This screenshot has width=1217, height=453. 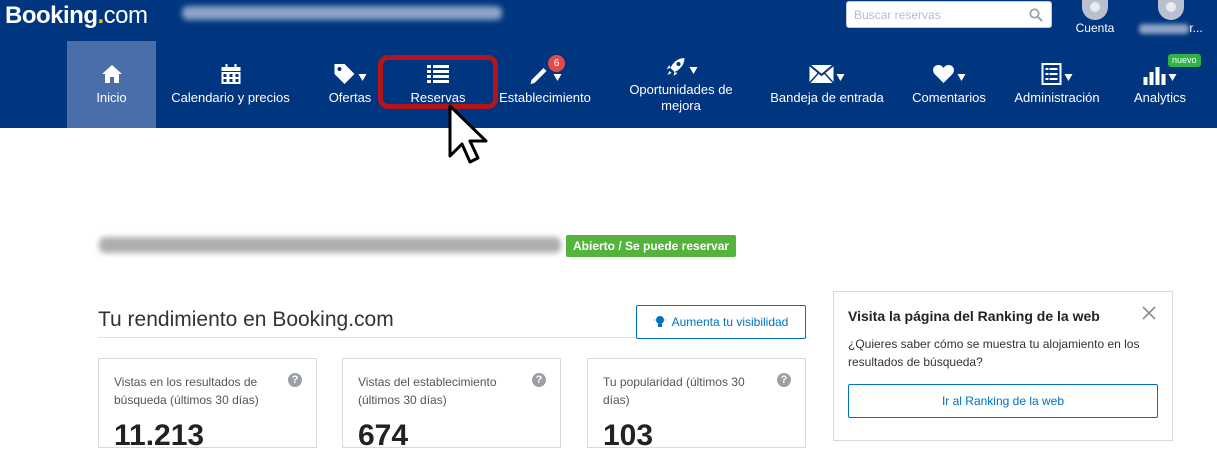 I want to click on heart-icon, so click(x=943, y=74).